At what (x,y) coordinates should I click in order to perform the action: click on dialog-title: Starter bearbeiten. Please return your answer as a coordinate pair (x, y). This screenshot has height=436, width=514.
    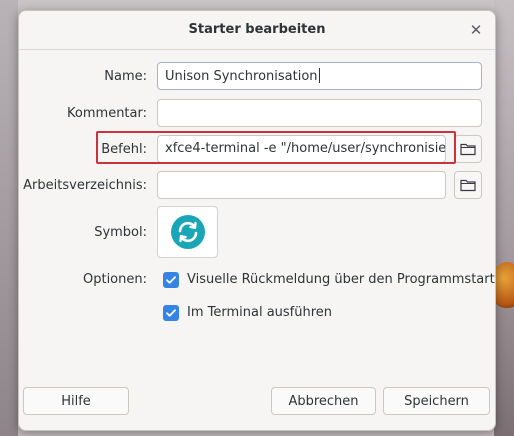
    Looking at the image, I should click on (257, 29).